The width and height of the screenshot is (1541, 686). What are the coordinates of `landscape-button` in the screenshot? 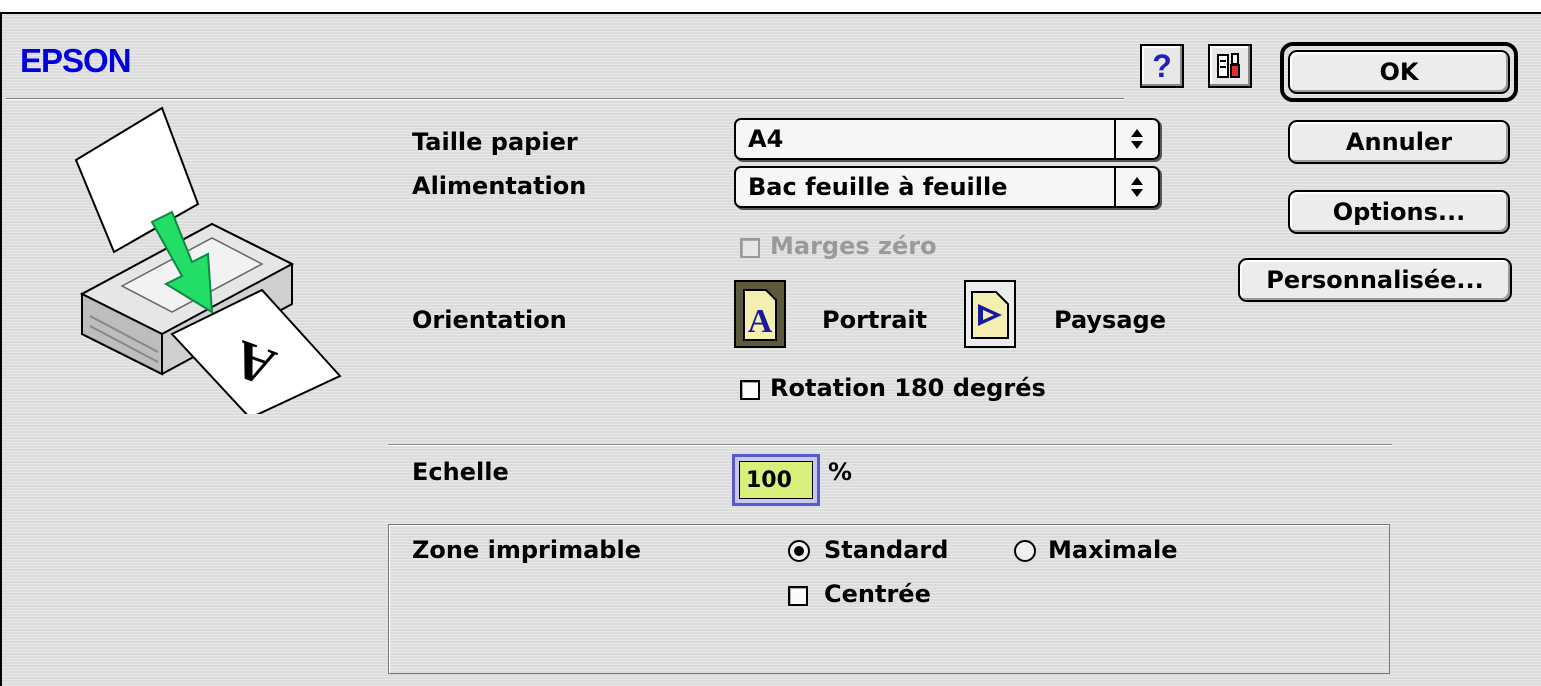 It's located at (990, 314).